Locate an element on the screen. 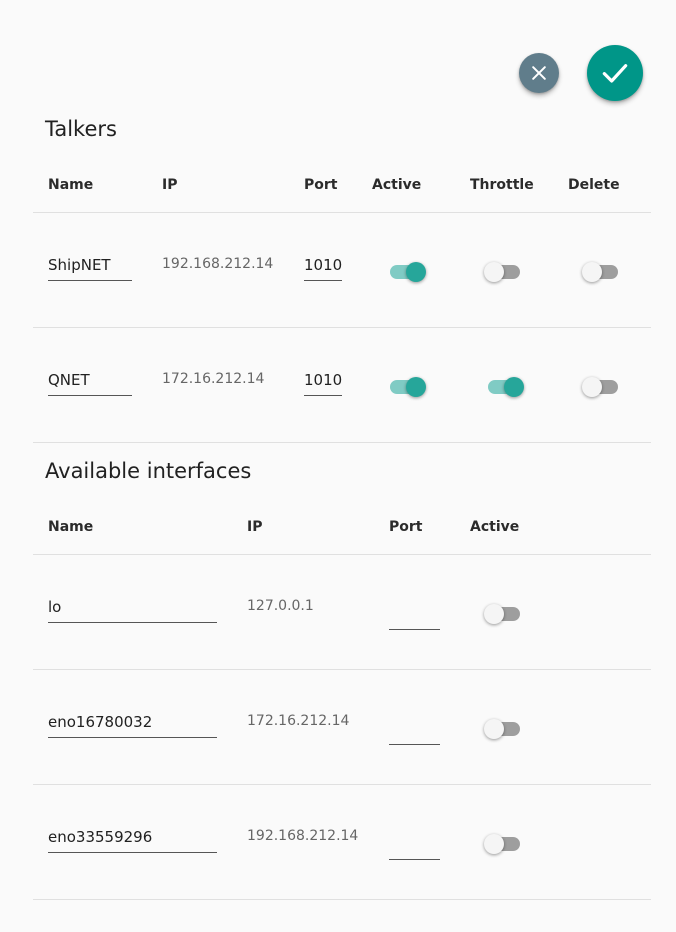 The width and height of the screenshot is (676, 932). confirm-button is located at coordinates (615, 73).